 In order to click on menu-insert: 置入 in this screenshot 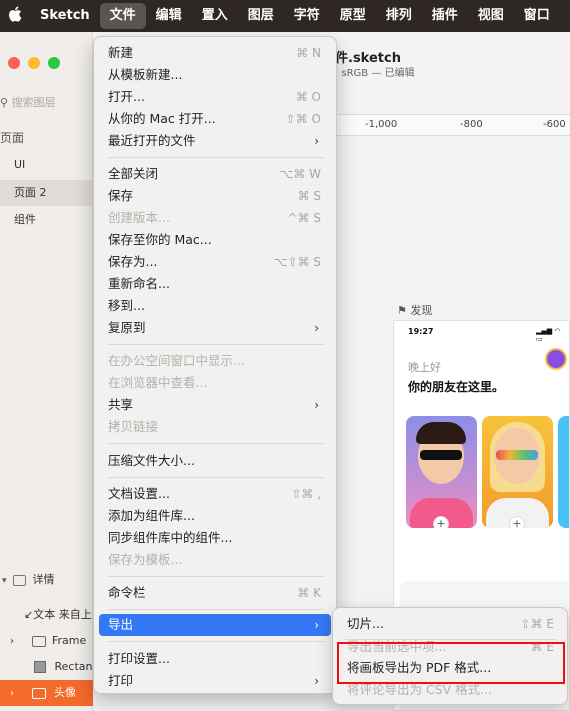, I will do `click(215, 16)`.